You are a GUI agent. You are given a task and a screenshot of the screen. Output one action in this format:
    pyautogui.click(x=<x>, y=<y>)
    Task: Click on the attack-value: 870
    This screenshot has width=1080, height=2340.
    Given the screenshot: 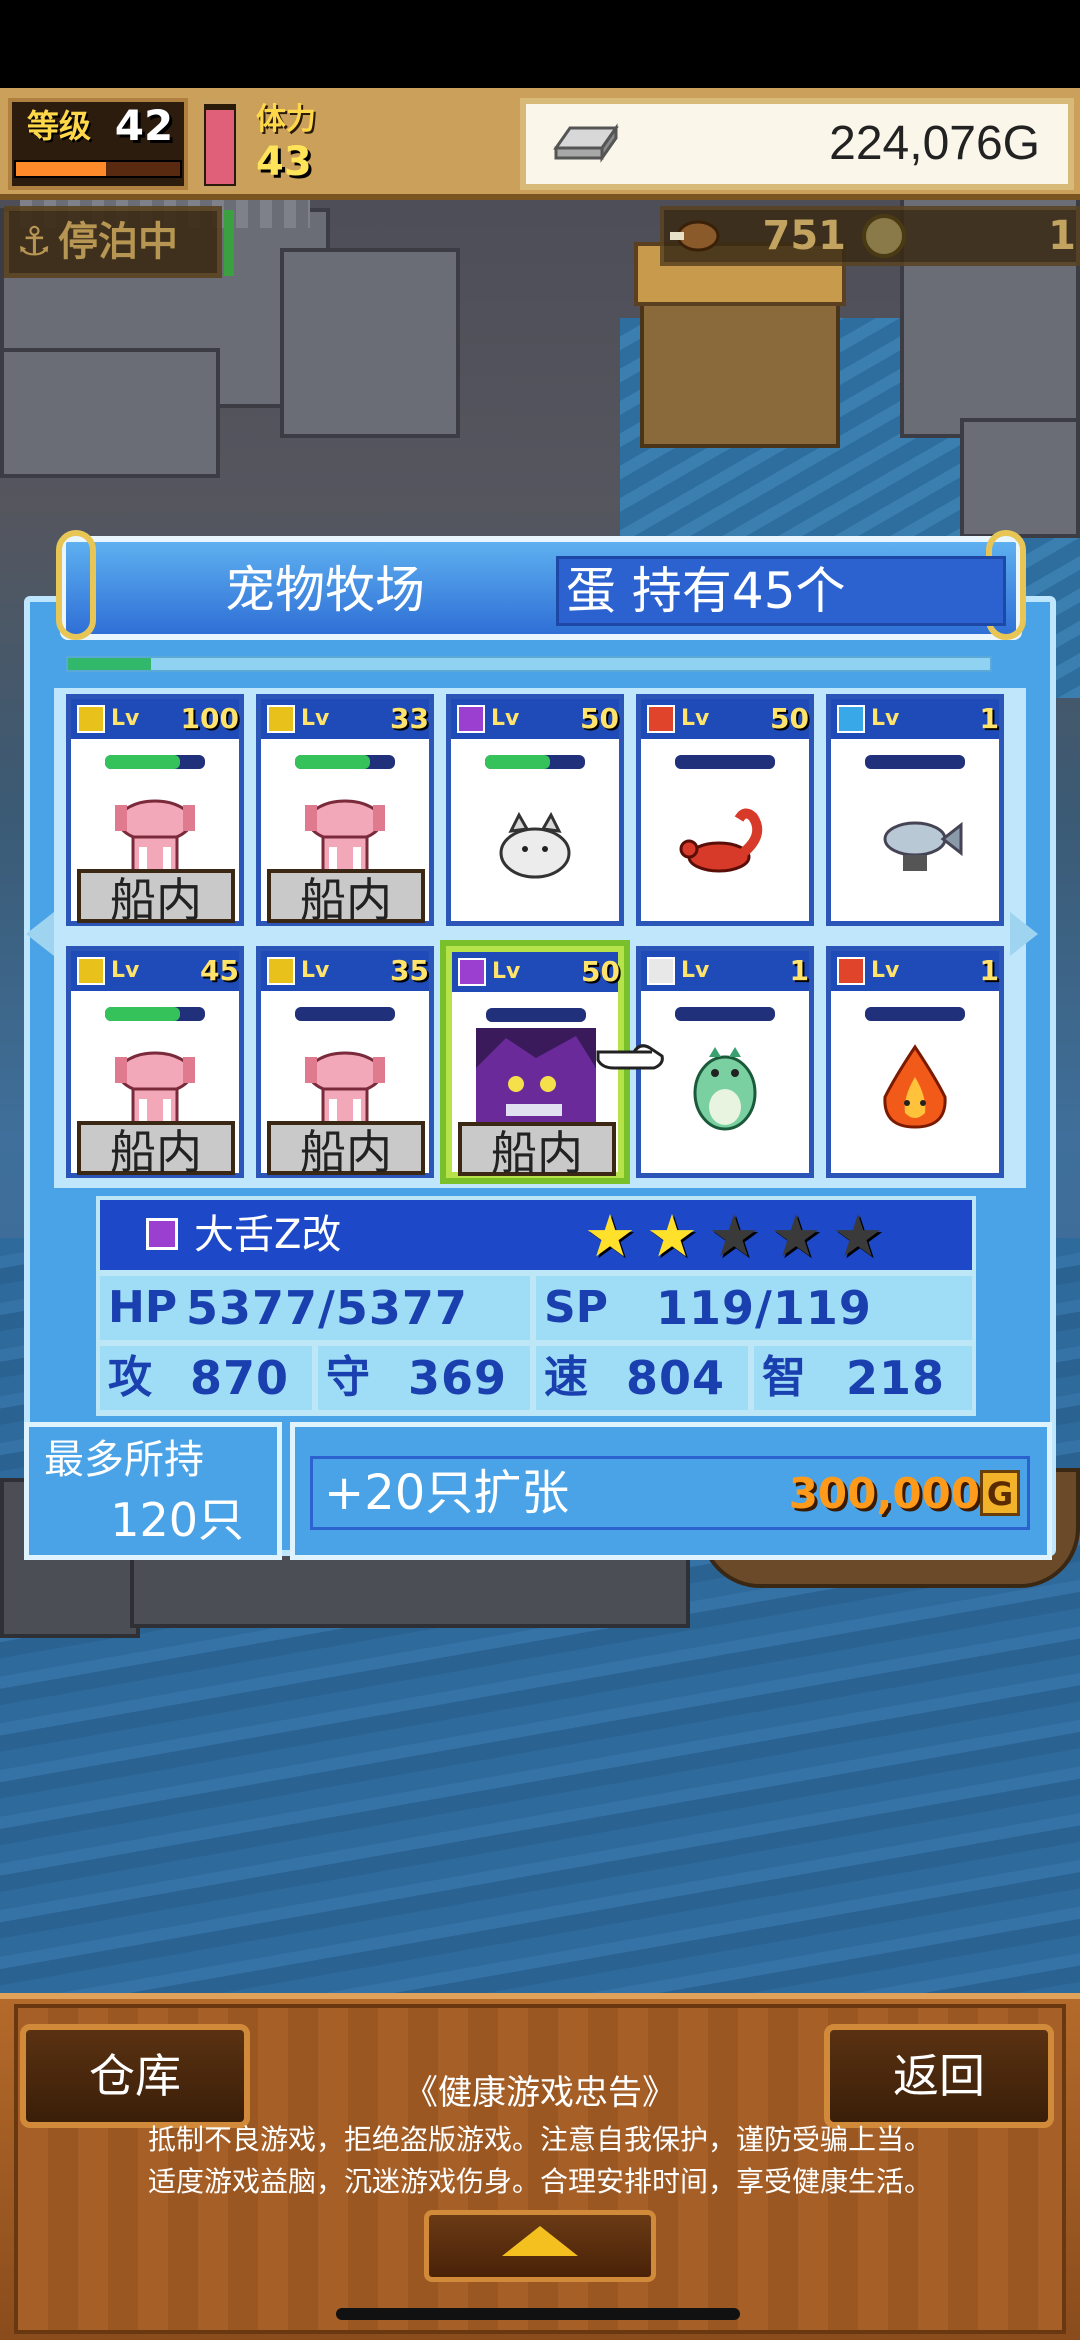 What is the action you would take?
    pyautogui.click(x=240, y=1378)
    